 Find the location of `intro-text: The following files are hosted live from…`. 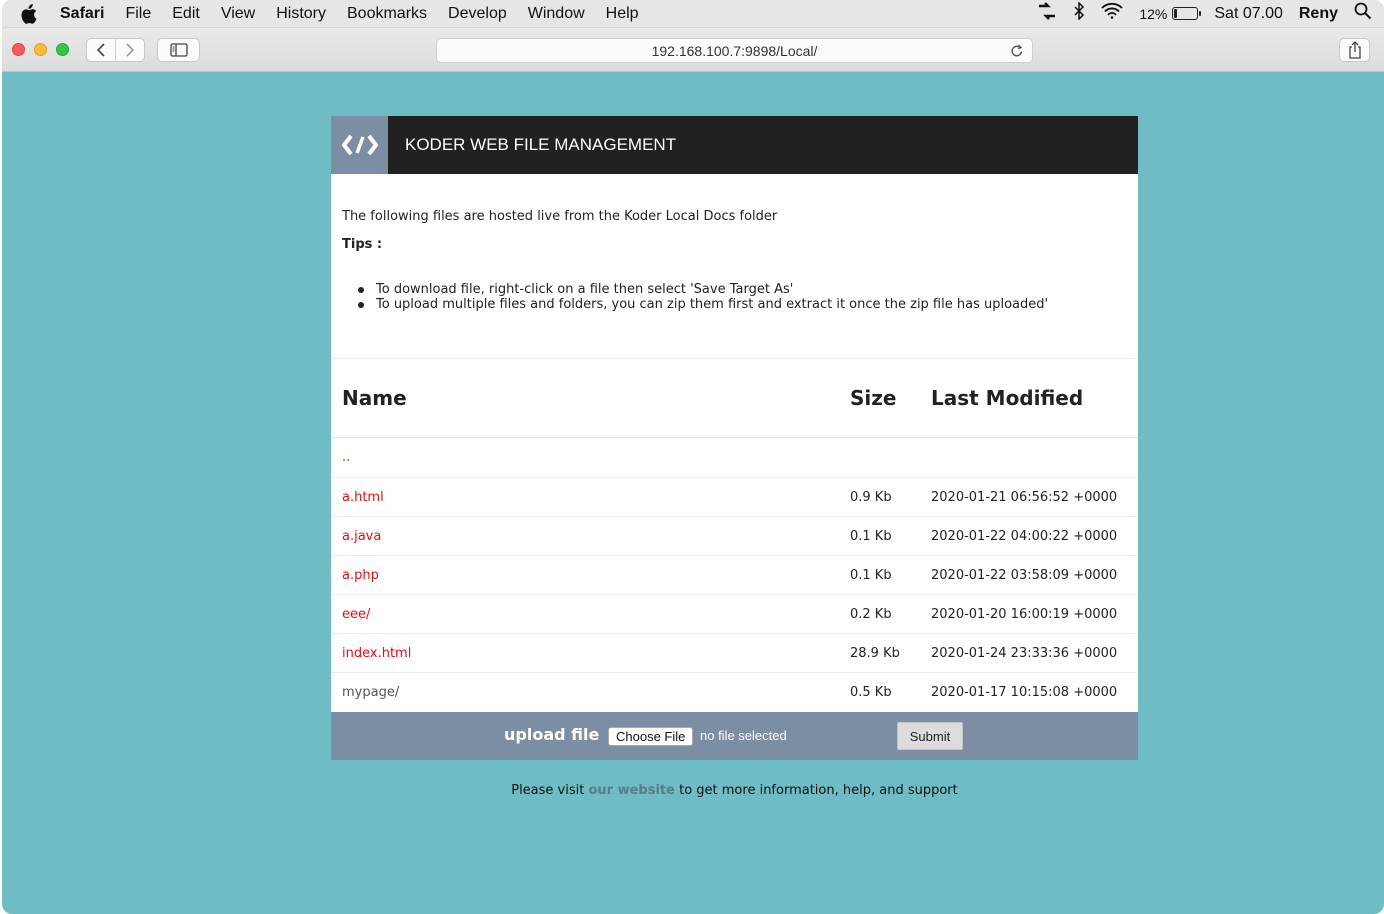

intro-text: The following files are hosted live from… is located at coordinates (560, 216).